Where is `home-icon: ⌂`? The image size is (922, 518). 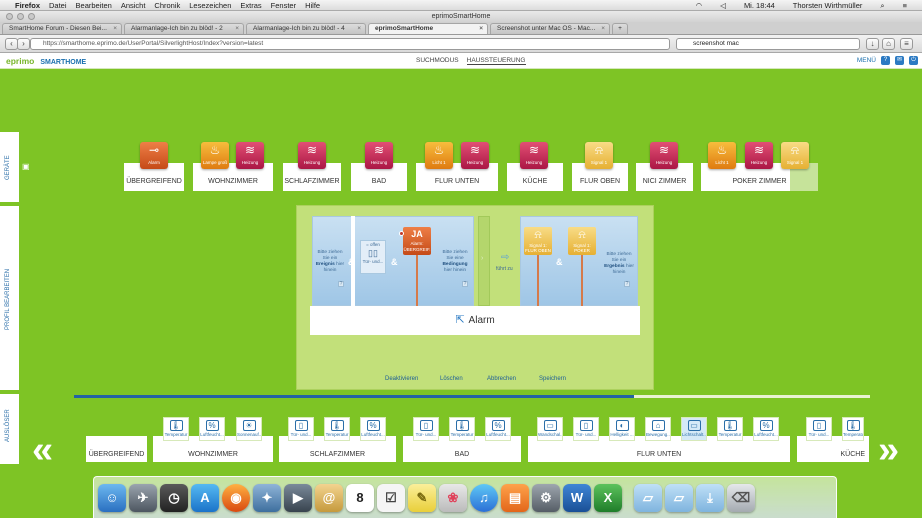
home-icon: ⌂ is located at coordinates (888, 44).